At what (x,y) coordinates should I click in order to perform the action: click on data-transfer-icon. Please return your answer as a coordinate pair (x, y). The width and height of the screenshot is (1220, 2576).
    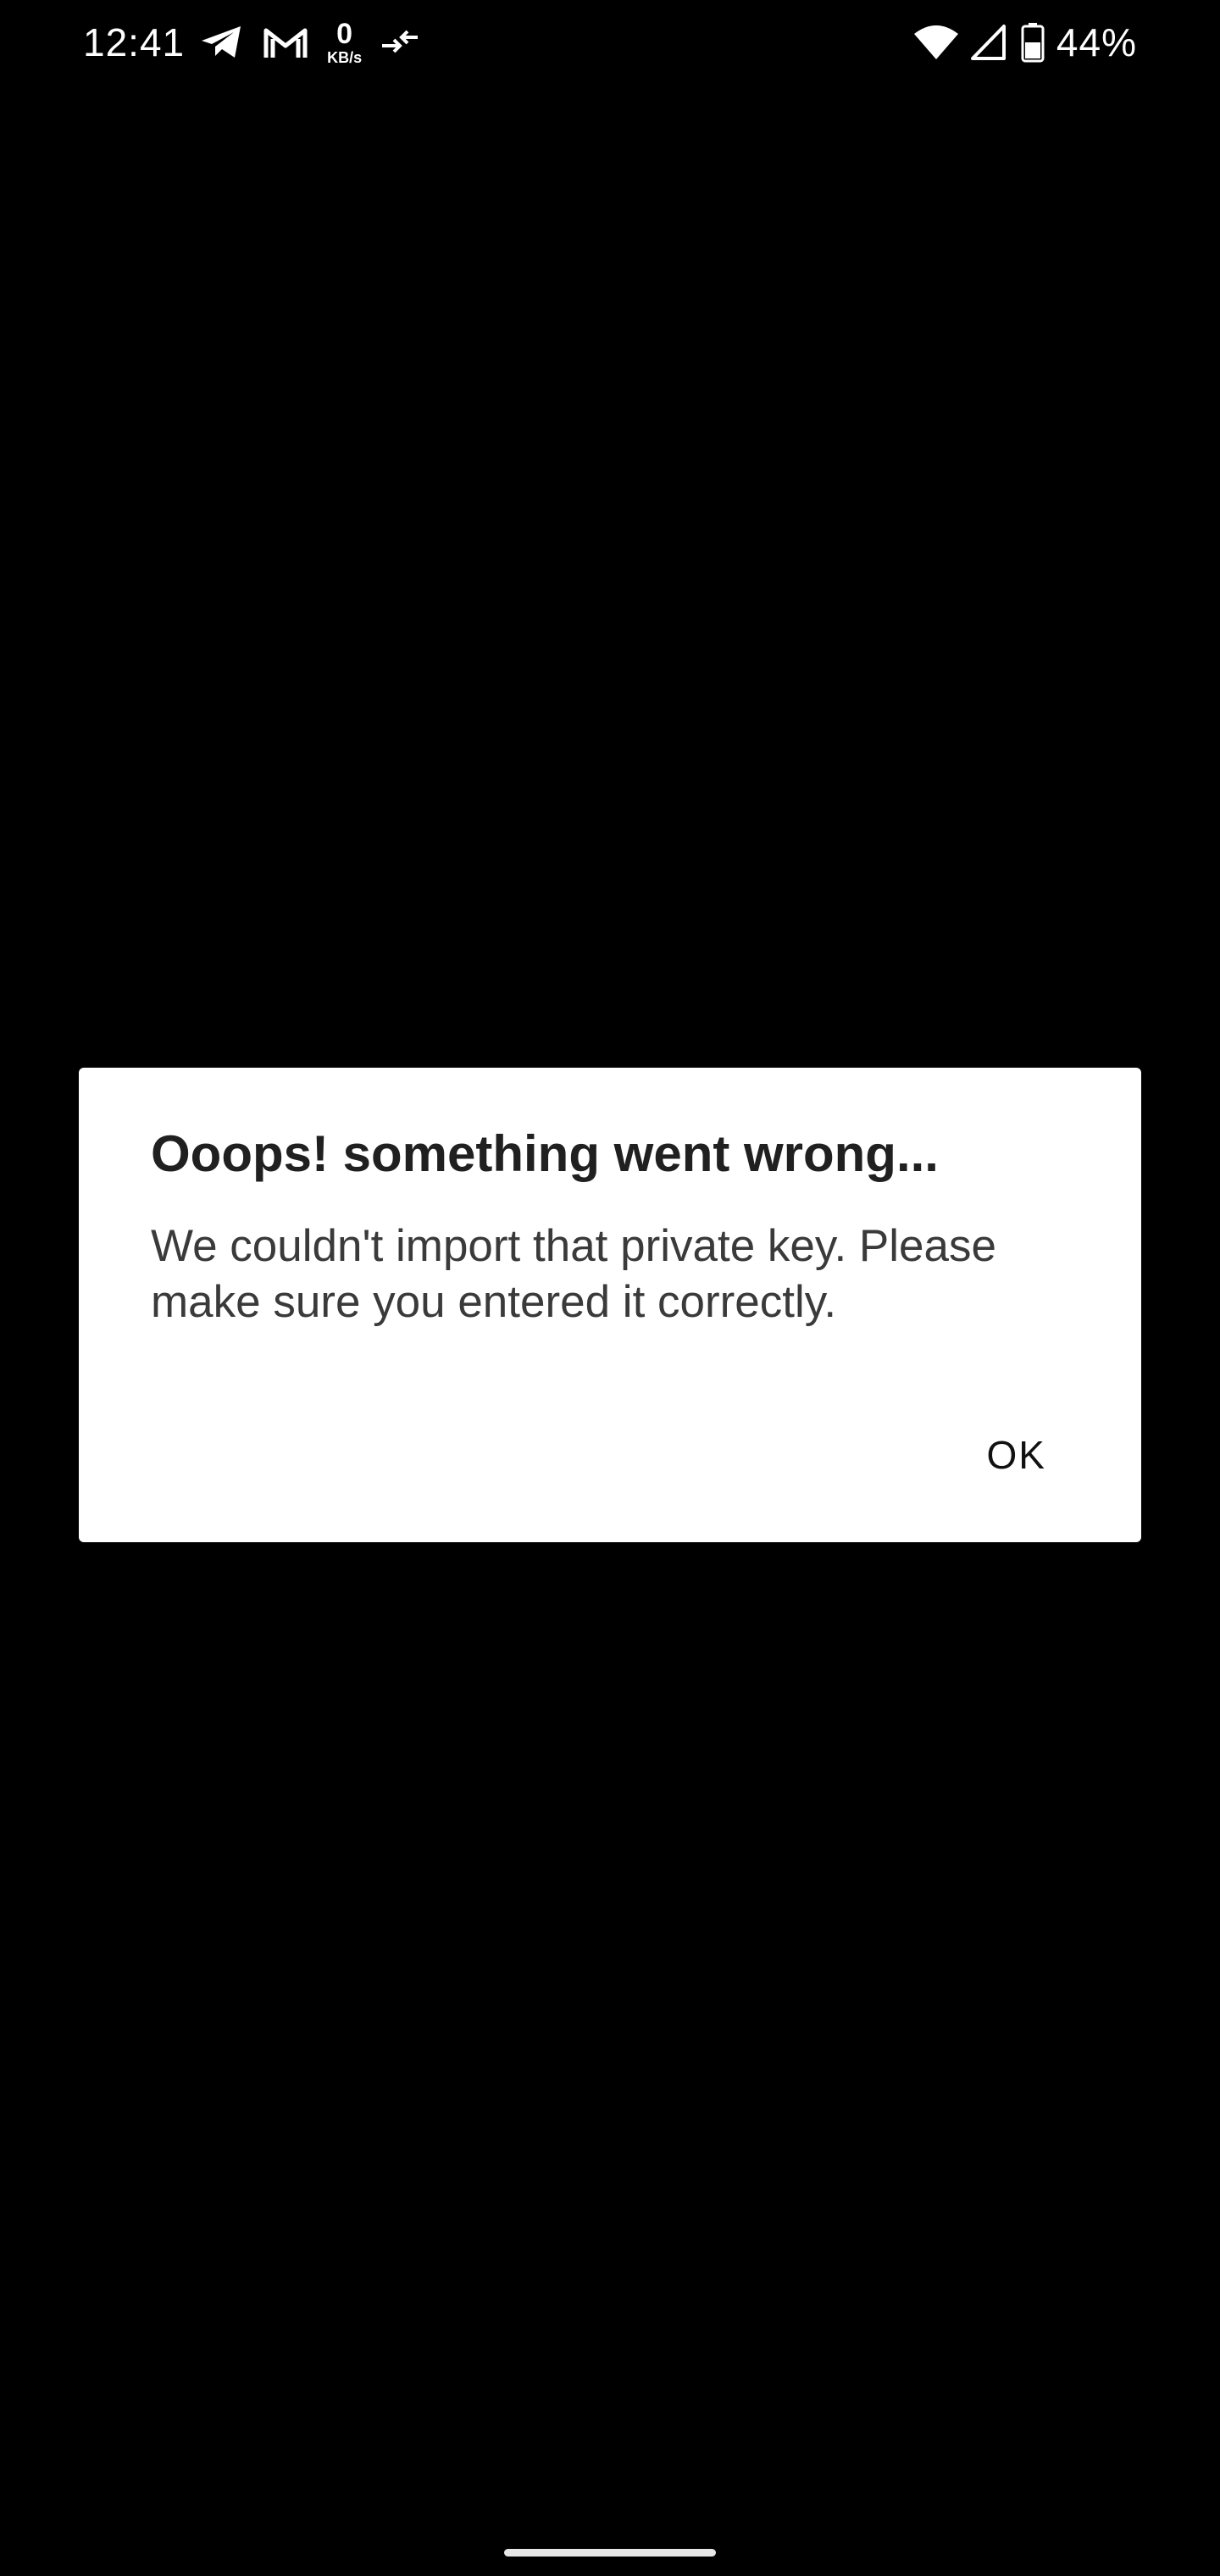
    Looking at the image, I should click on (399, 42).